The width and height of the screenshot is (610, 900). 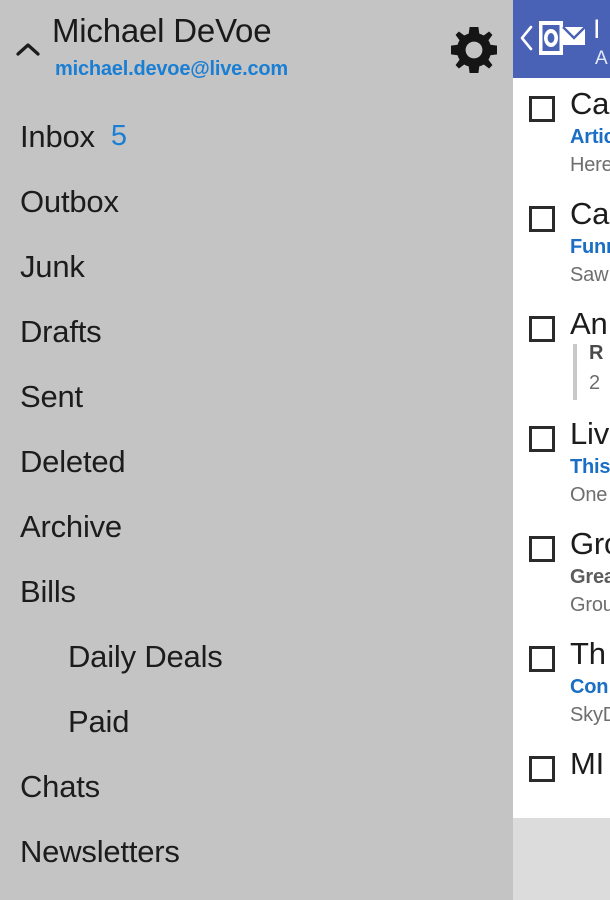 I want to click on message-sender: MI, so click(x=587, y=763).